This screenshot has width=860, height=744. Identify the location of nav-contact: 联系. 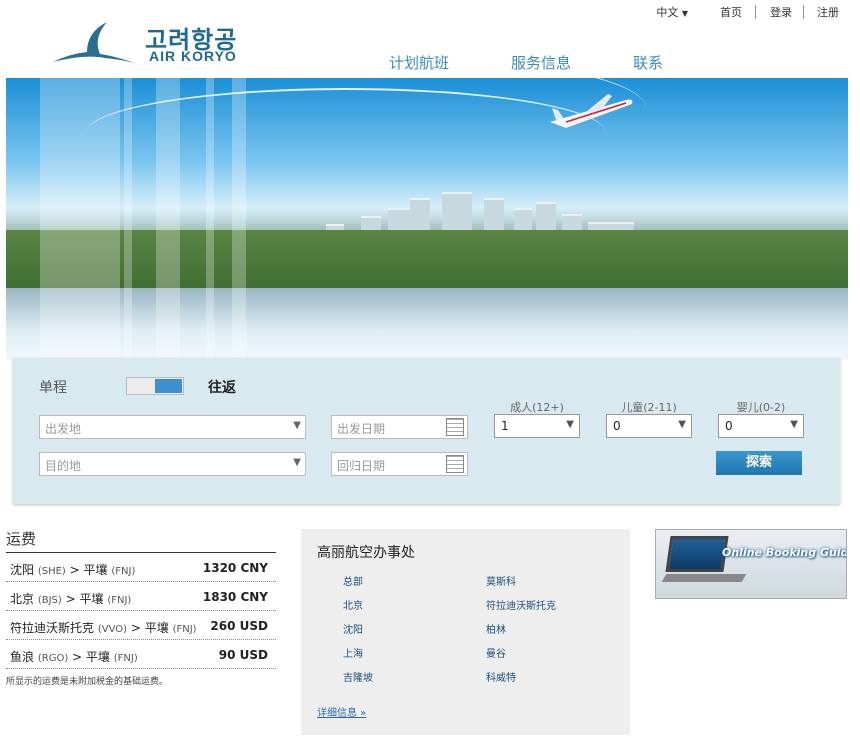
(648, 62).